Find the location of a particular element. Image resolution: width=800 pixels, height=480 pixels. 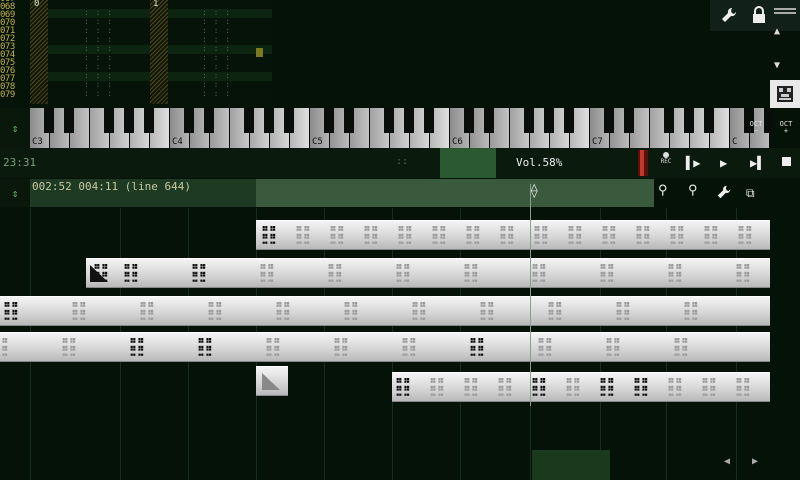

volume-label: Vol.58% is located at coordinates (539, 162).